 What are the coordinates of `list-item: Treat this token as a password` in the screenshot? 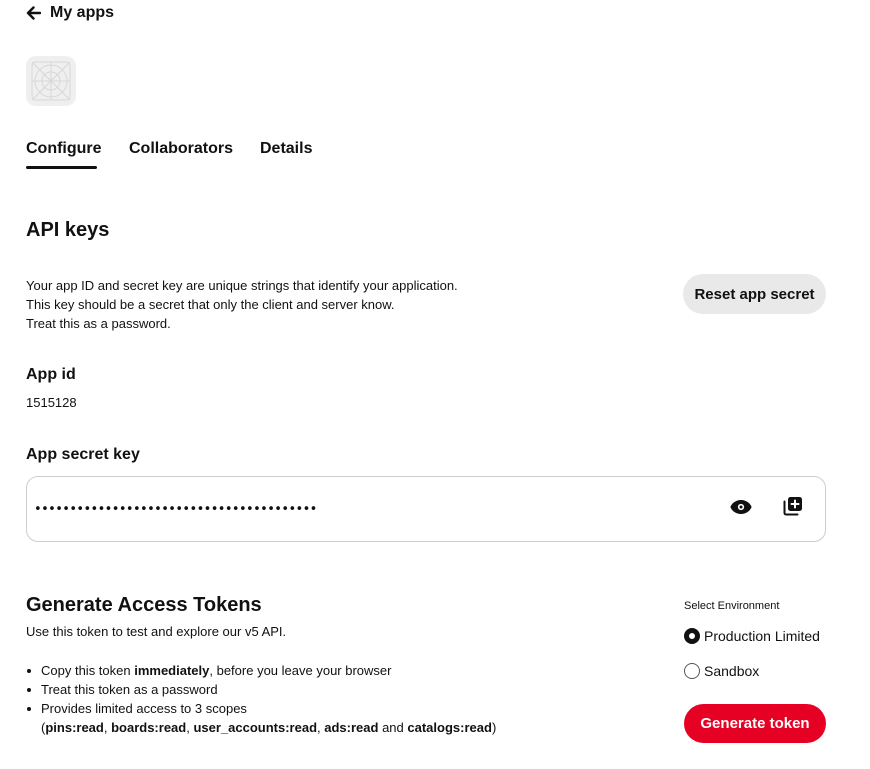 It's located at (261, 689).